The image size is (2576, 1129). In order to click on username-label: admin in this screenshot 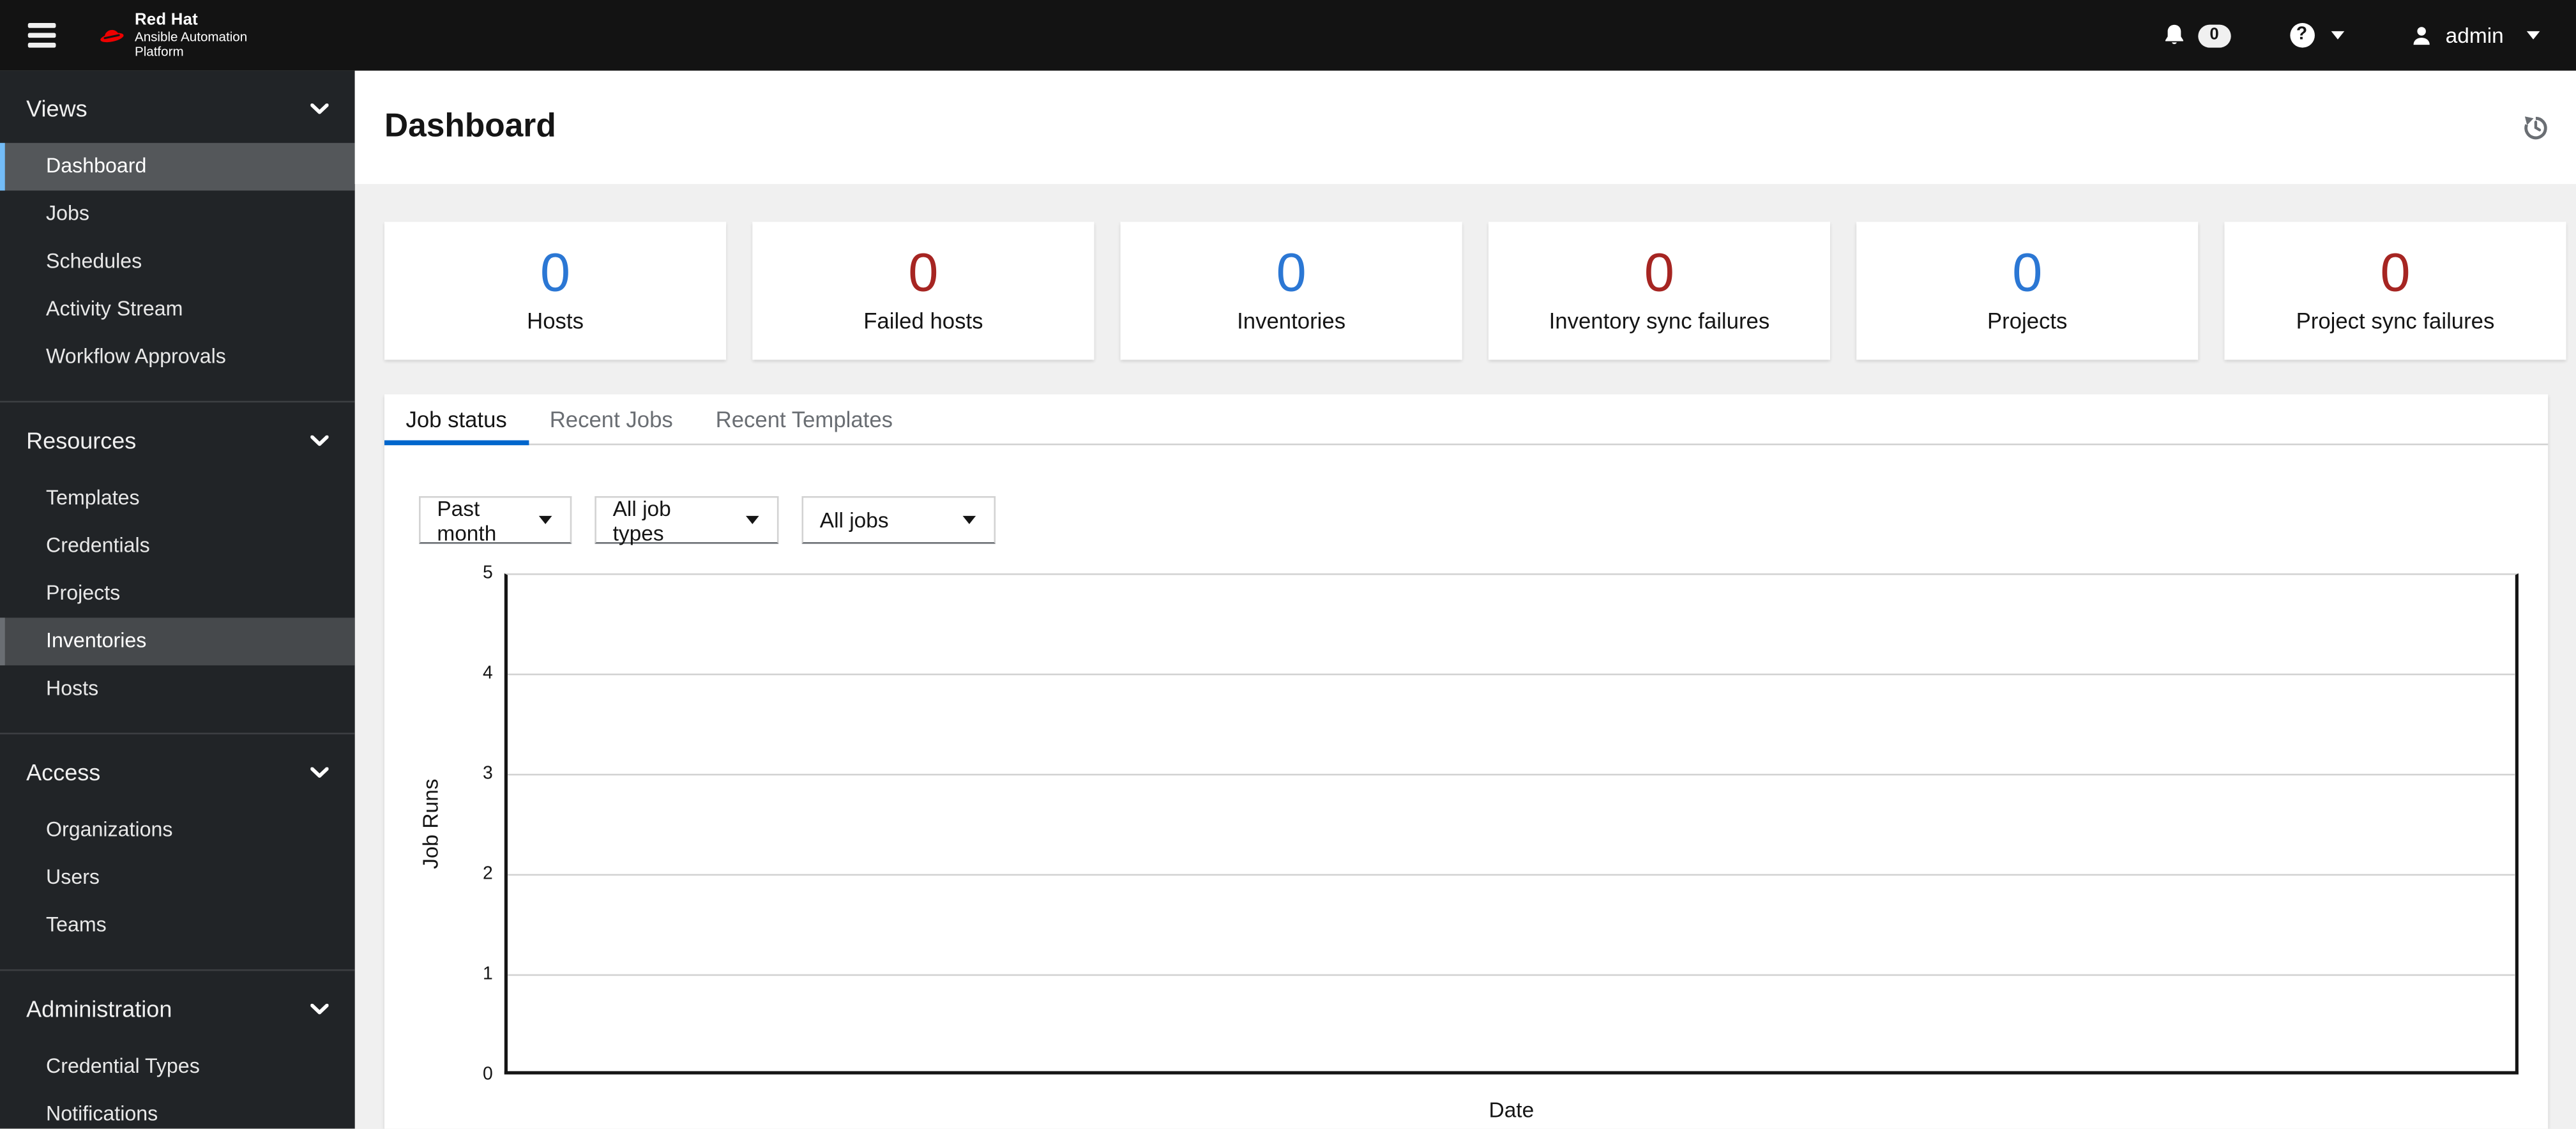, I will do `click(2475, 35)`.